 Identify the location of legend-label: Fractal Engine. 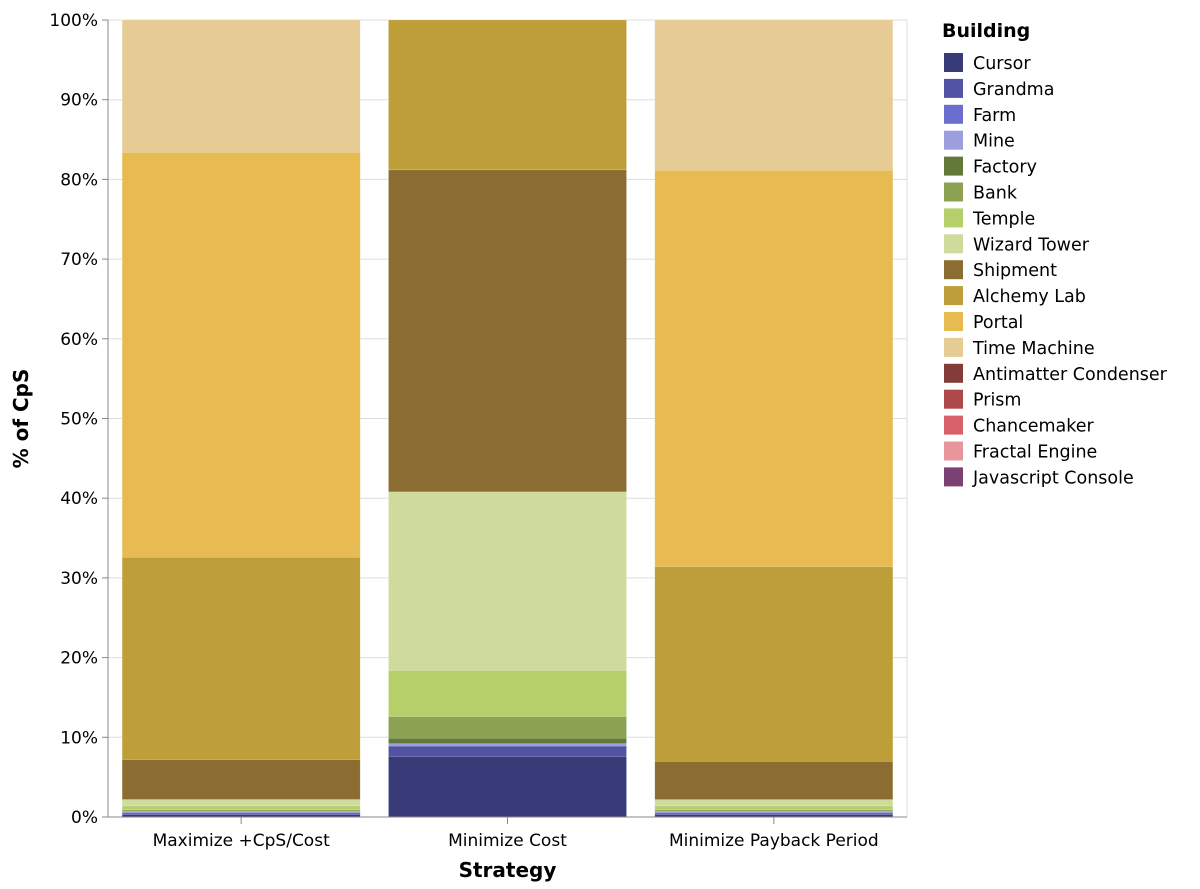
(1035, 453).